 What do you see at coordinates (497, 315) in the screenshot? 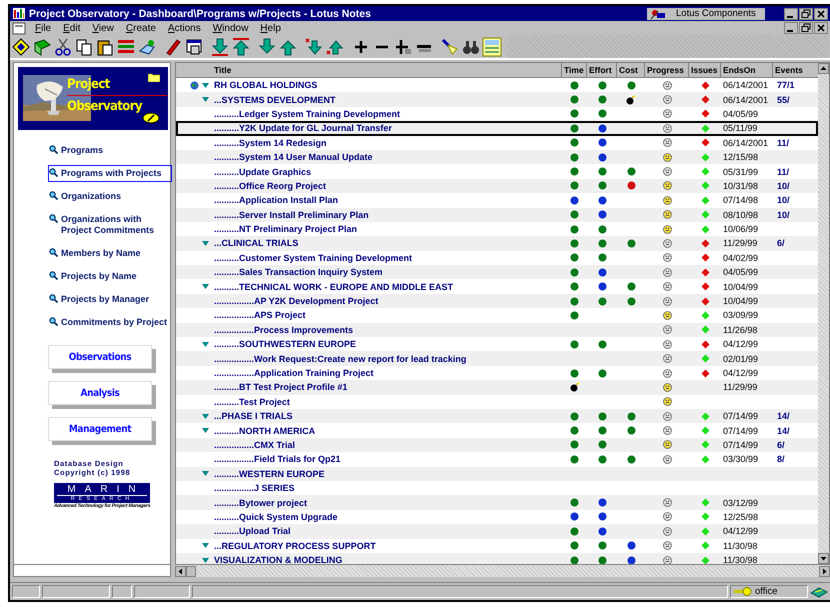
I see `view-row: ................APS Project 03/09/99` at bounding box center [497, 315].